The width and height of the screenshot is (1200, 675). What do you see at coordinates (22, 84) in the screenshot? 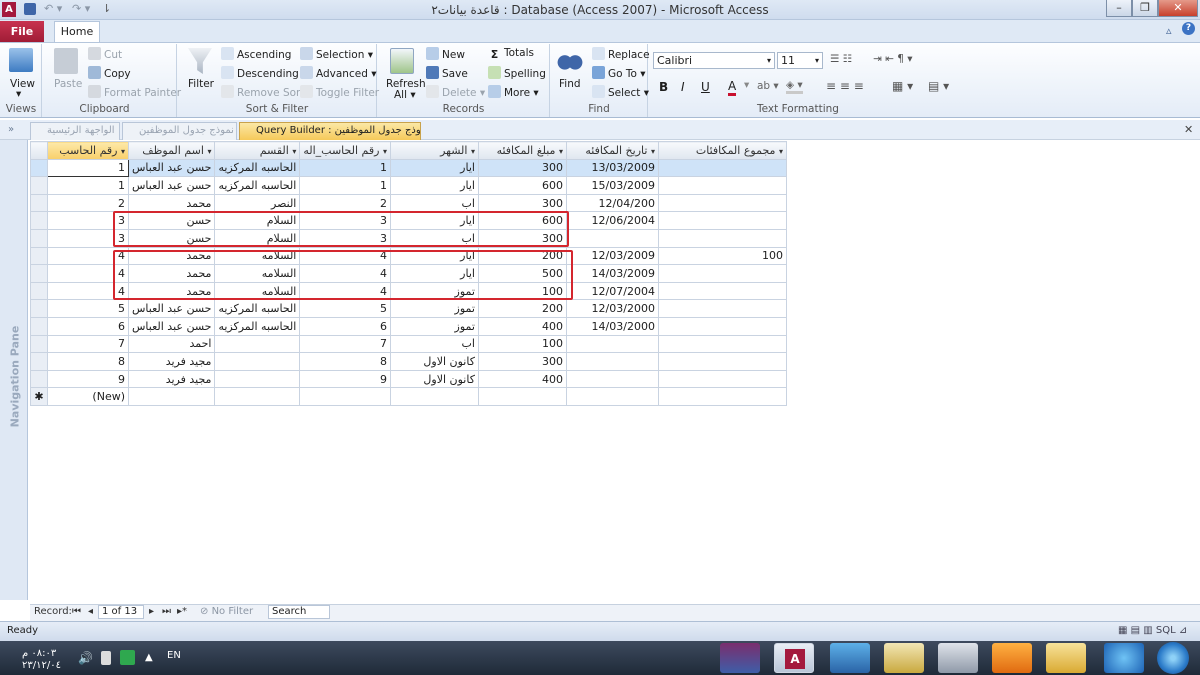
I see `view-button: View` at bounding box center [22, 84].